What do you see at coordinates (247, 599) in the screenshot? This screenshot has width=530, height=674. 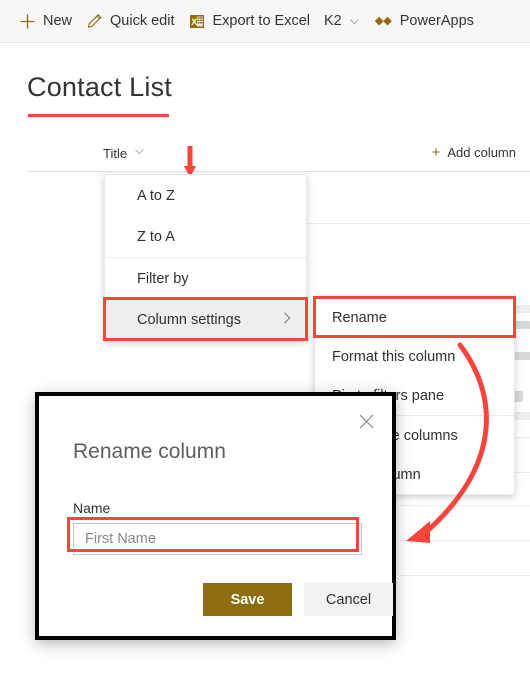 I see `save-button: Save` at bounding box center [247, 599].